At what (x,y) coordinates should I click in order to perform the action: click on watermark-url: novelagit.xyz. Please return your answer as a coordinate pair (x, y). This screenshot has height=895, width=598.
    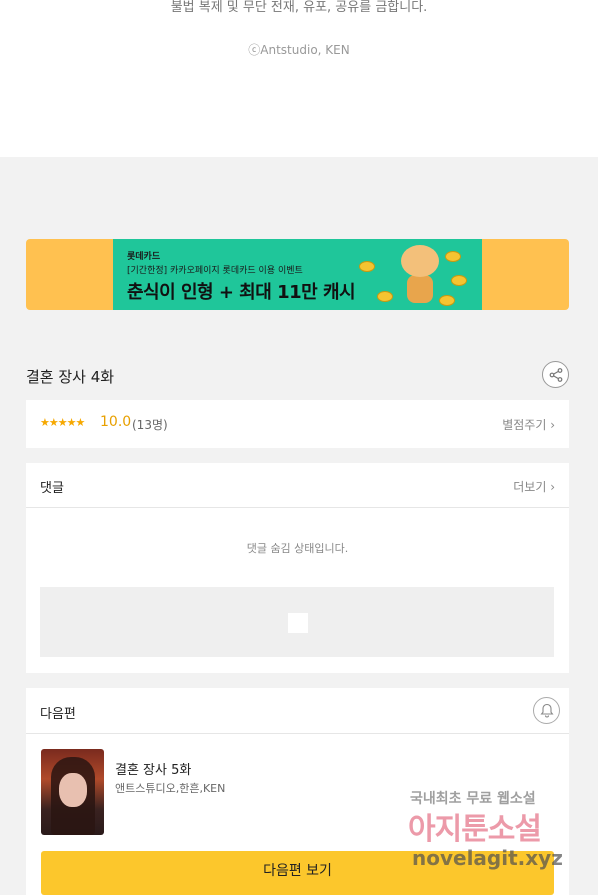
    Looking at the image, I should click on (487, 858).